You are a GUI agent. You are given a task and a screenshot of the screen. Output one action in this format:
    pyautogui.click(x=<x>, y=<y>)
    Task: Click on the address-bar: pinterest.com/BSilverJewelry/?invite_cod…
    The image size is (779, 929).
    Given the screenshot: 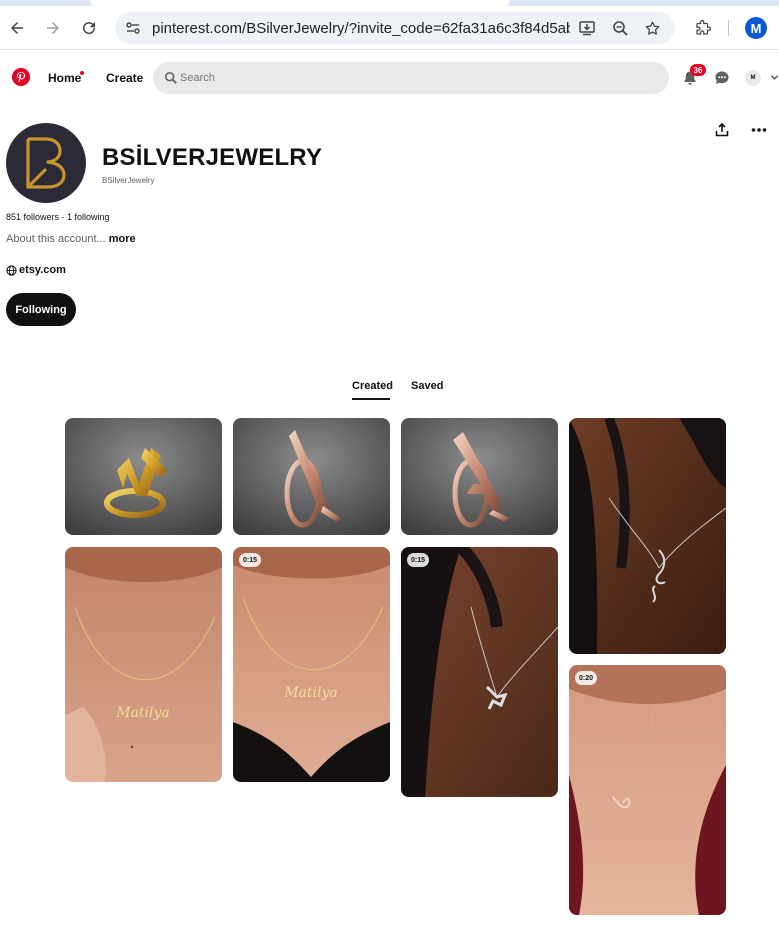 What is the action you would take?
    pyautogui.click(x=395, y=28)
    